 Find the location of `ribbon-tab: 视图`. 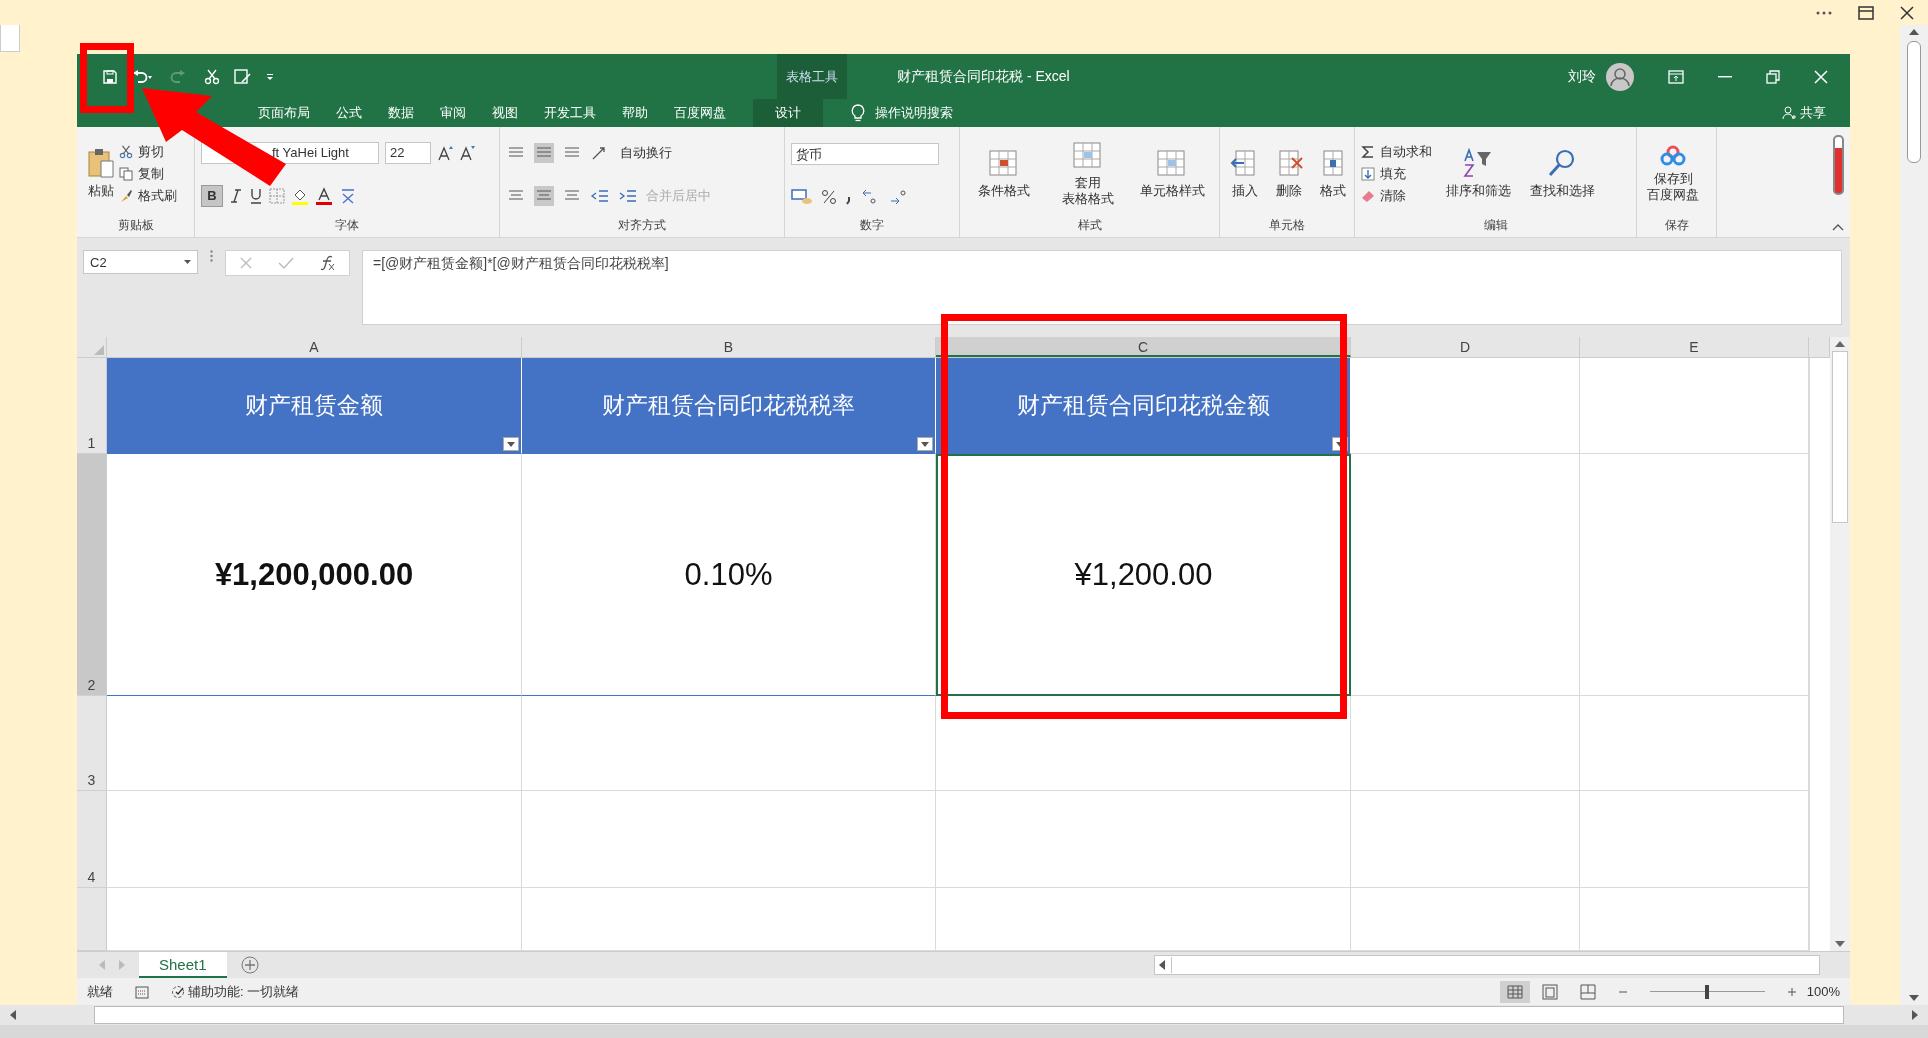

ribbon-tab: 视图 is located at coordinates (505, 113).